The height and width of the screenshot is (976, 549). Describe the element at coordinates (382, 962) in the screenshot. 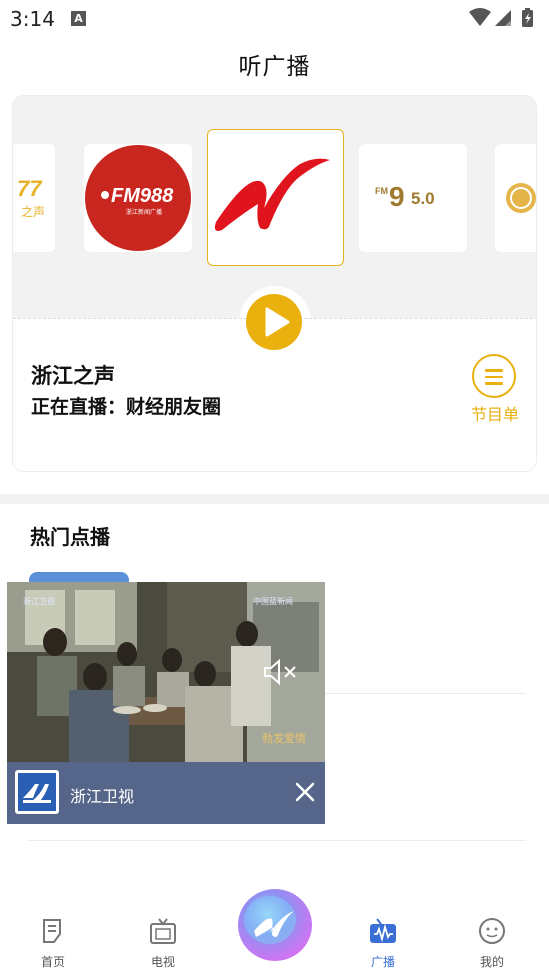

I see `nav-label-radio: 广播` at that location.